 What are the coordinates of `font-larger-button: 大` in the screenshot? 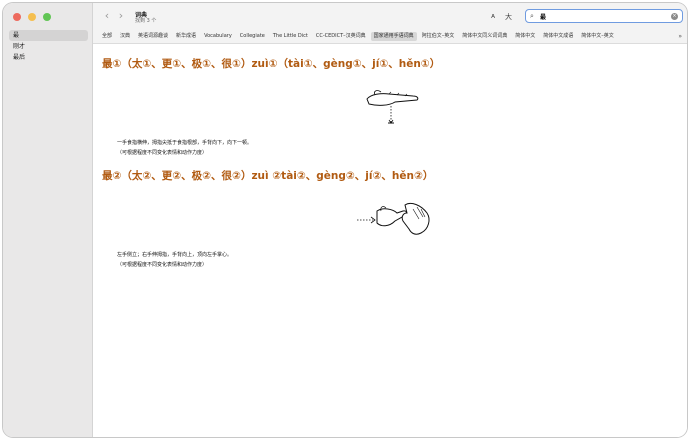 It's located at (508, 17).